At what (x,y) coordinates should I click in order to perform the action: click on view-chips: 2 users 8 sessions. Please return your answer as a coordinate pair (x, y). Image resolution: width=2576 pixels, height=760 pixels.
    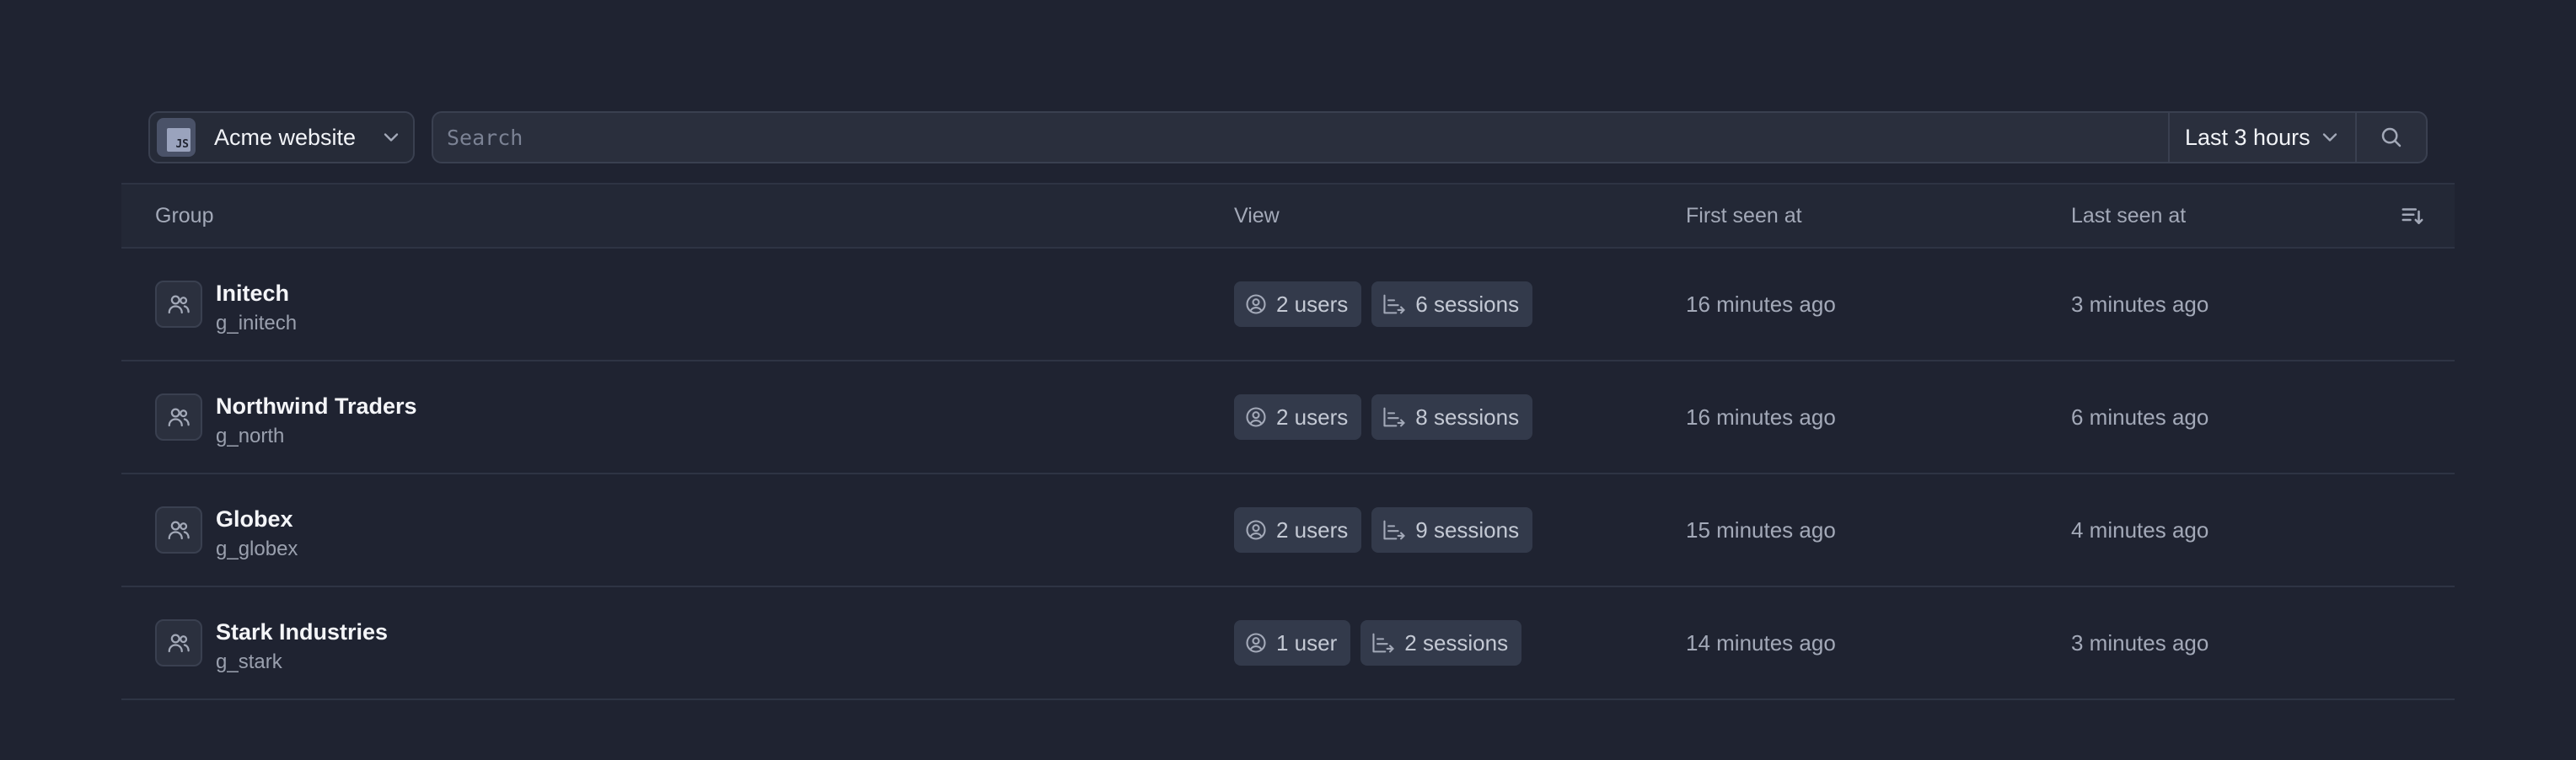
    Looking at the image, I should click on (1383, 417).